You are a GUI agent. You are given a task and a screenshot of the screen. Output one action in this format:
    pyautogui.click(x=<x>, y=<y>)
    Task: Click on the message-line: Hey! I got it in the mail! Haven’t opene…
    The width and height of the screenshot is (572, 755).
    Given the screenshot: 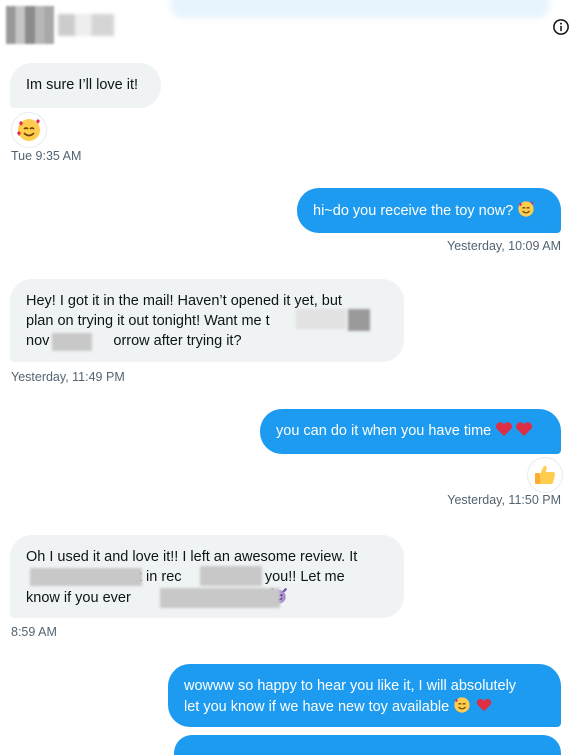 What is the action you would take?
    pyautogui.click(x=184, y=301)
    